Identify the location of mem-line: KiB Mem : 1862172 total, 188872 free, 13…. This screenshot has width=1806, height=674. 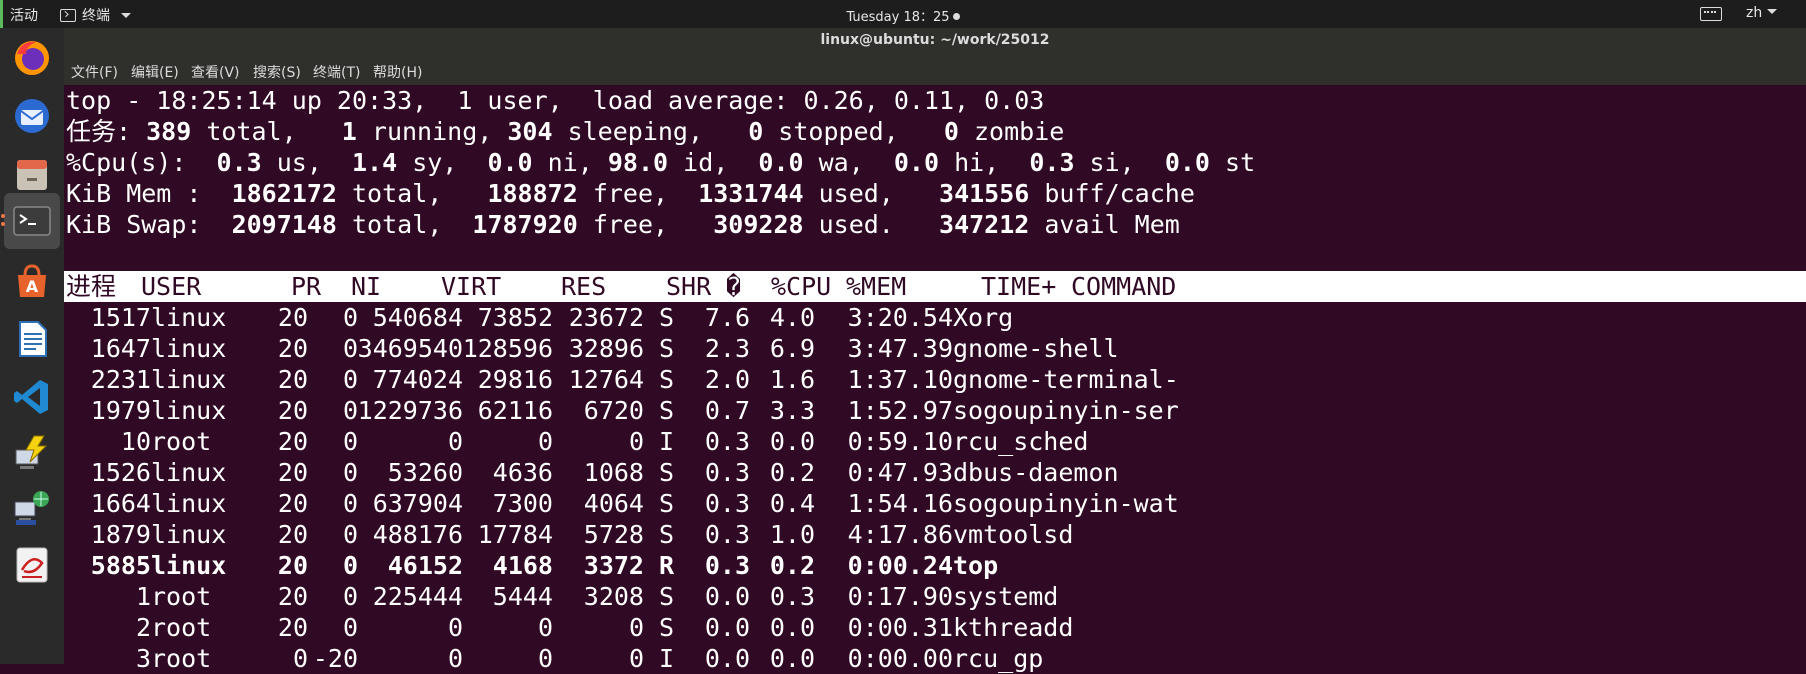
(630, 193).